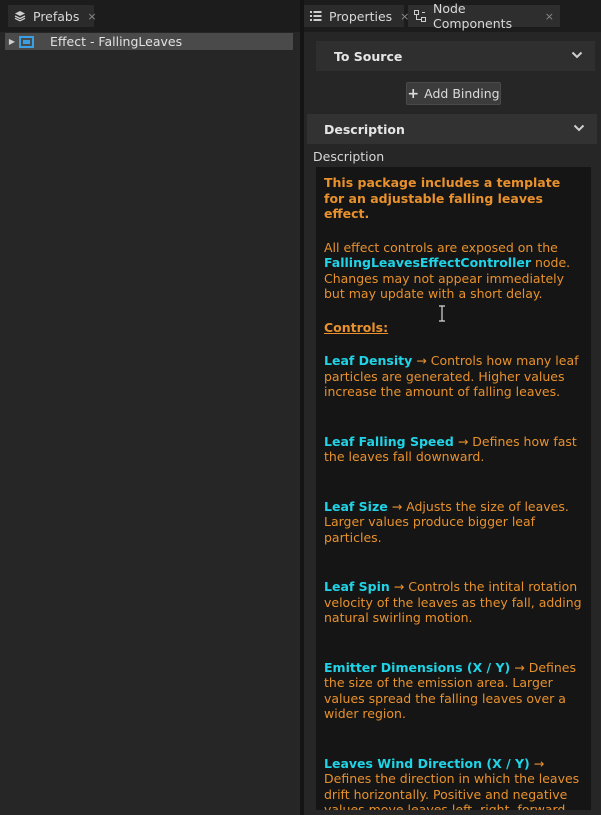  Describe the element at coordinates (417, 667) in the screenshot. I see `control-name: Emitter Dimensions (X / Y)` at that location.